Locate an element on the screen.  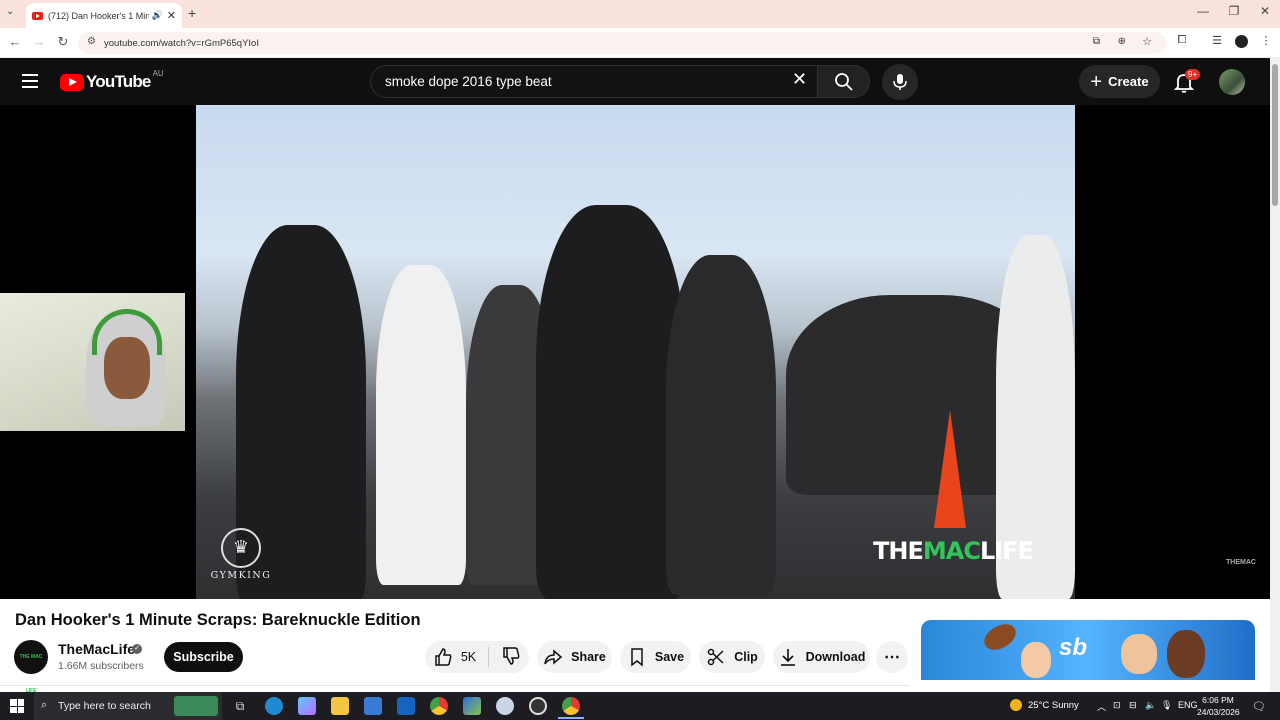
chrome-active-icon is located at coordinates (571, 706).